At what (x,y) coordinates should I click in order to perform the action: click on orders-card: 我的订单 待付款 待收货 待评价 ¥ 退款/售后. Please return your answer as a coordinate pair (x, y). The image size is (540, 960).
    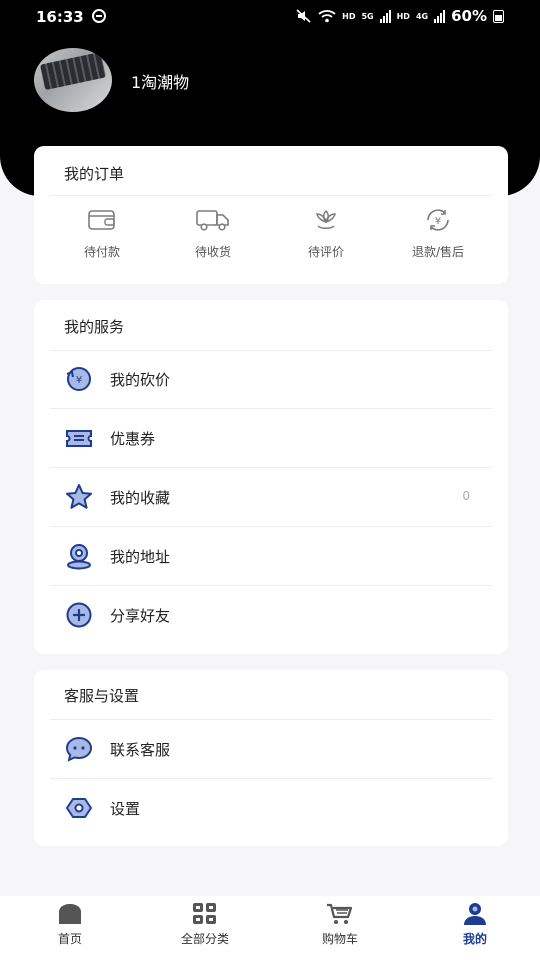
    Looking at the image, I should click on (271, 215).